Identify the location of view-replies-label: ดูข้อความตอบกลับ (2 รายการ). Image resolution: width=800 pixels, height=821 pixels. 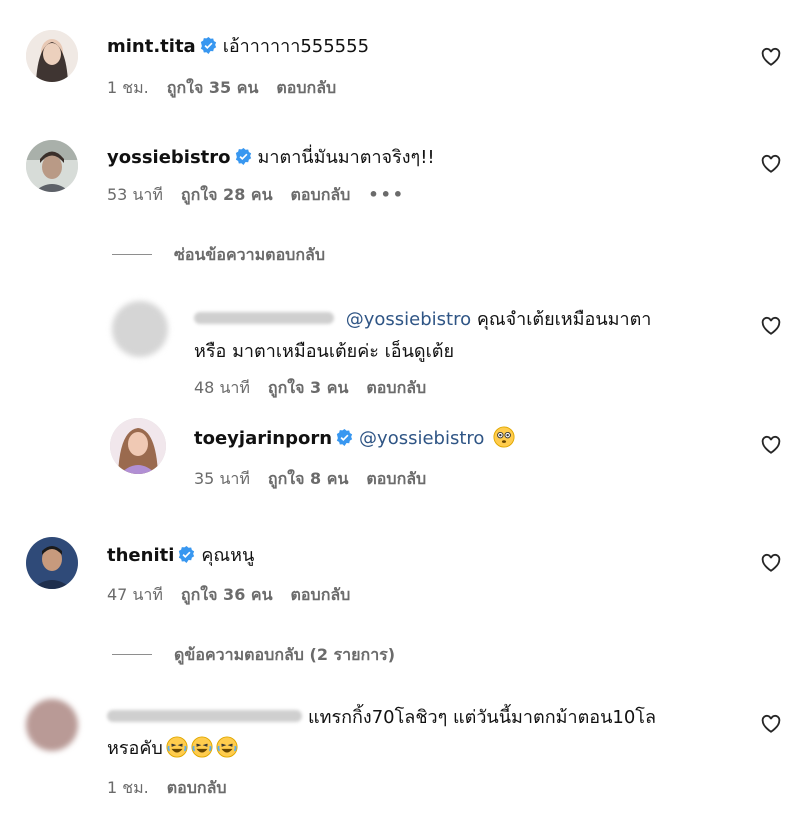
(285, 654).